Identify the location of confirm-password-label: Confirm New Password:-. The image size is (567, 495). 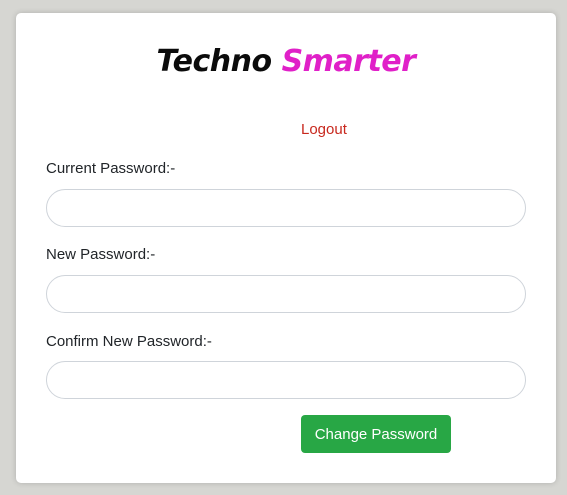
(129, 341).